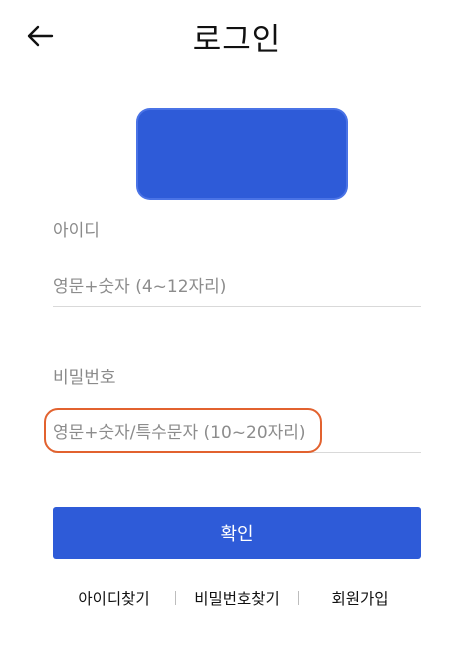  I want to click on find-password-link: 비밀번호찾기, so click(237, 598).